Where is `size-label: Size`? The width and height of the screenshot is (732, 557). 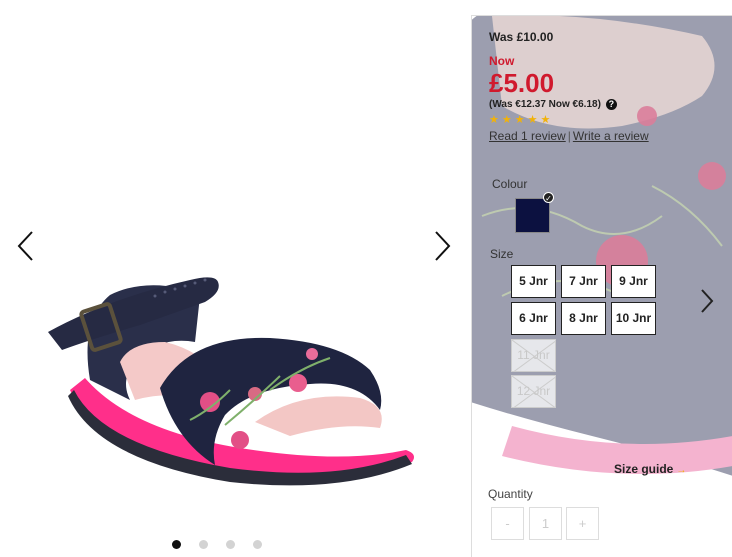
size-label: Size is located at coordinates (502, 254).